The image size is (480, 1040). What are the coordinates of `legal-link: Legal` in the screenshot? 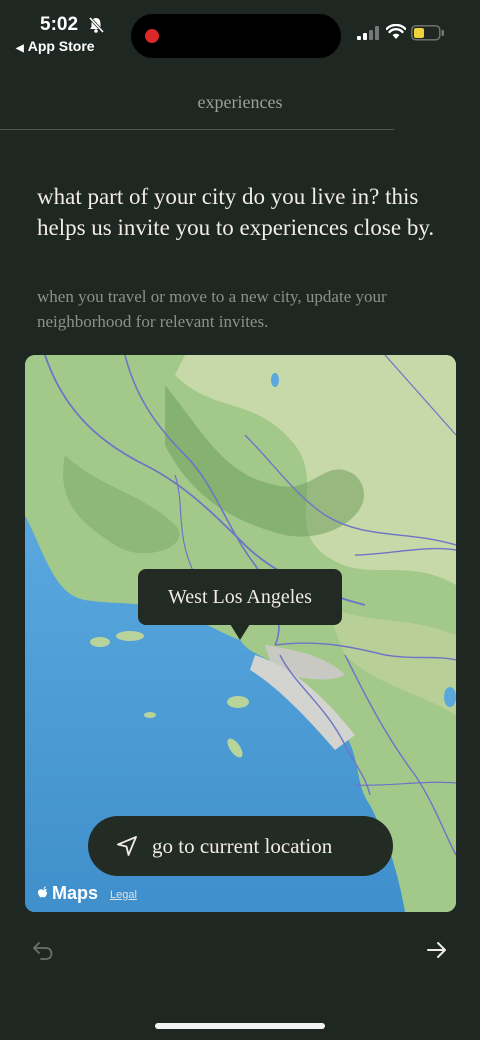 It's located at (123, 895).